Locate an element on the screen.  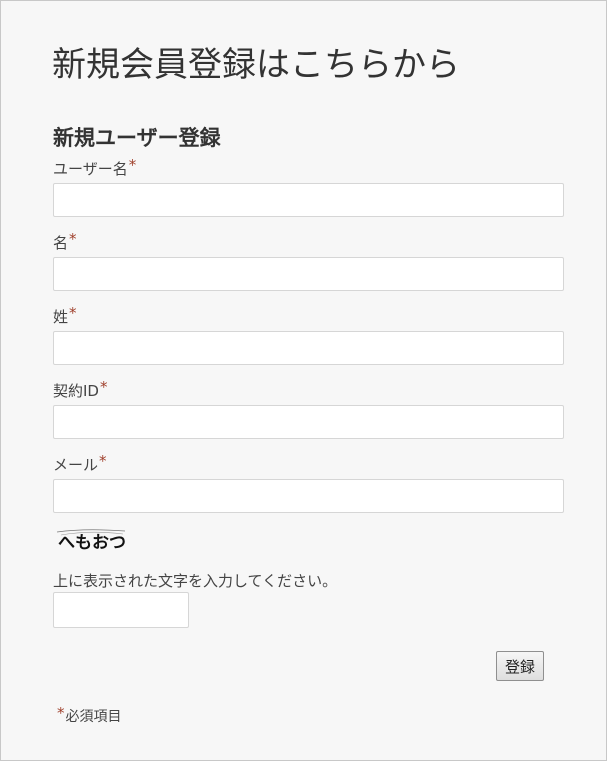
contract-id-label-text: 契約ID is located at coordinates (76, 391).